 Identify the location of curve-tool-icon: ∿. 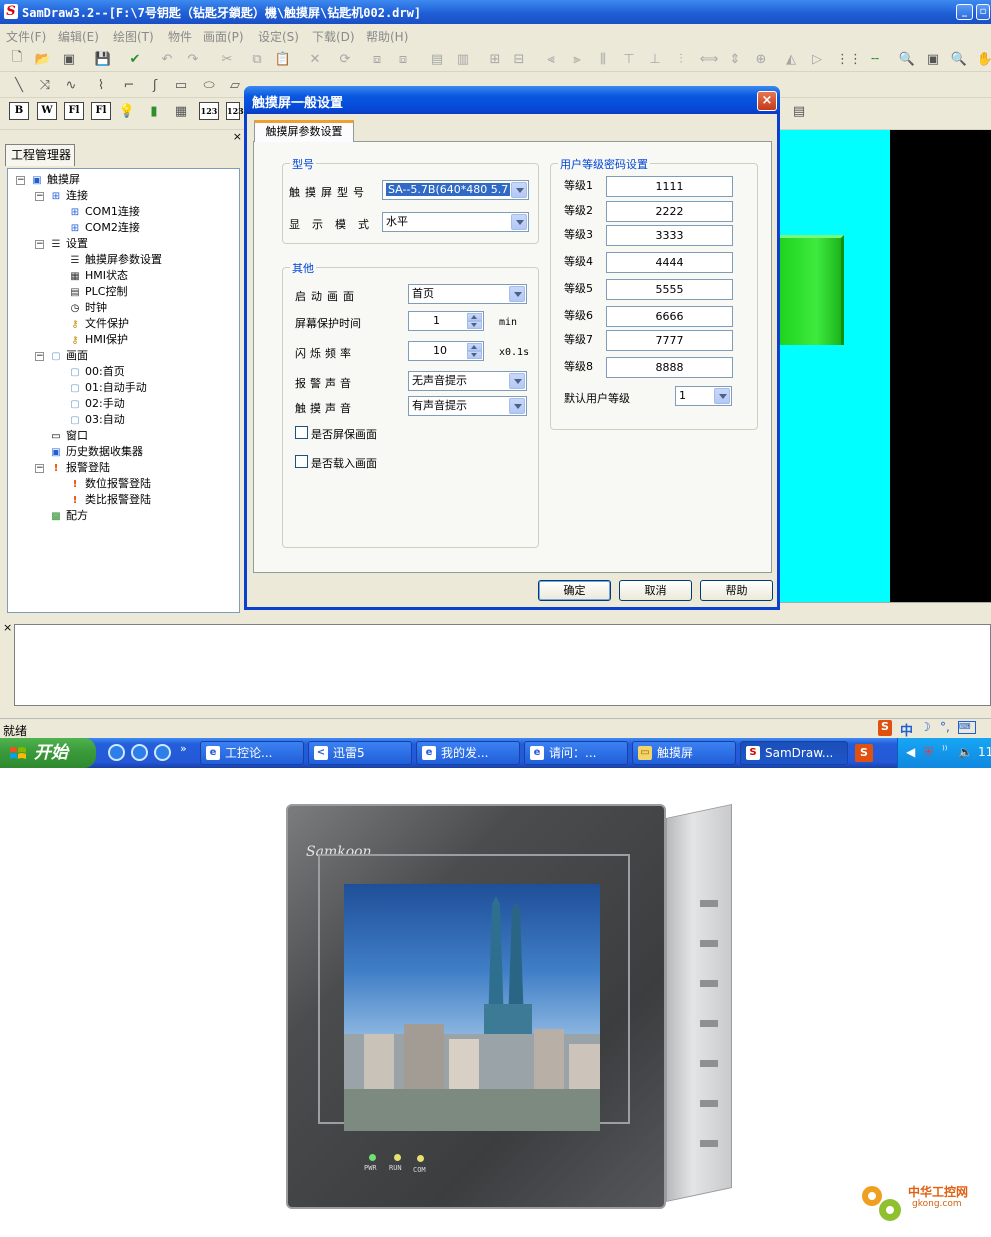
(71, 85).